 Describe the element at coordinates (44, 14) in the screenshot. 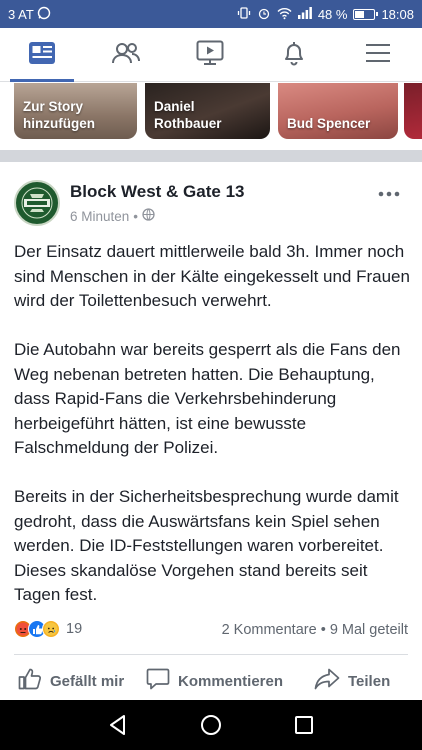

I see `whatsapp-icon` at that location.